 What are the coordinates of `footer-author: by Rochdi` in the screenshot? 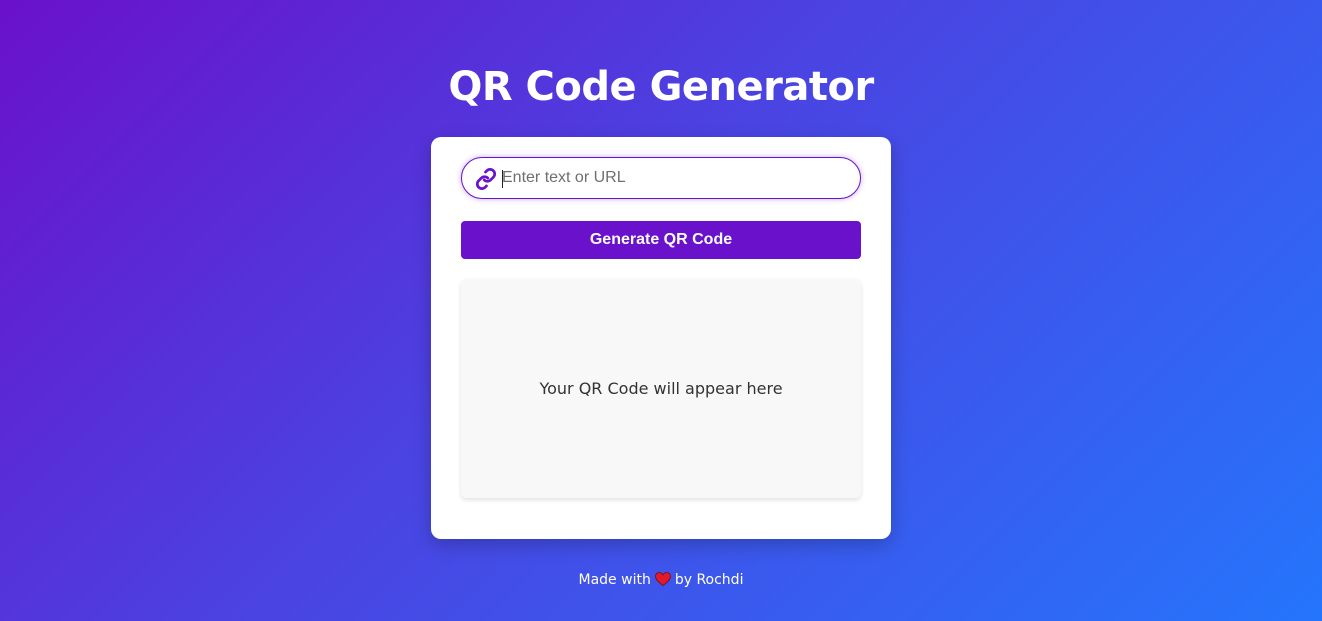 It's located at (709, 580).